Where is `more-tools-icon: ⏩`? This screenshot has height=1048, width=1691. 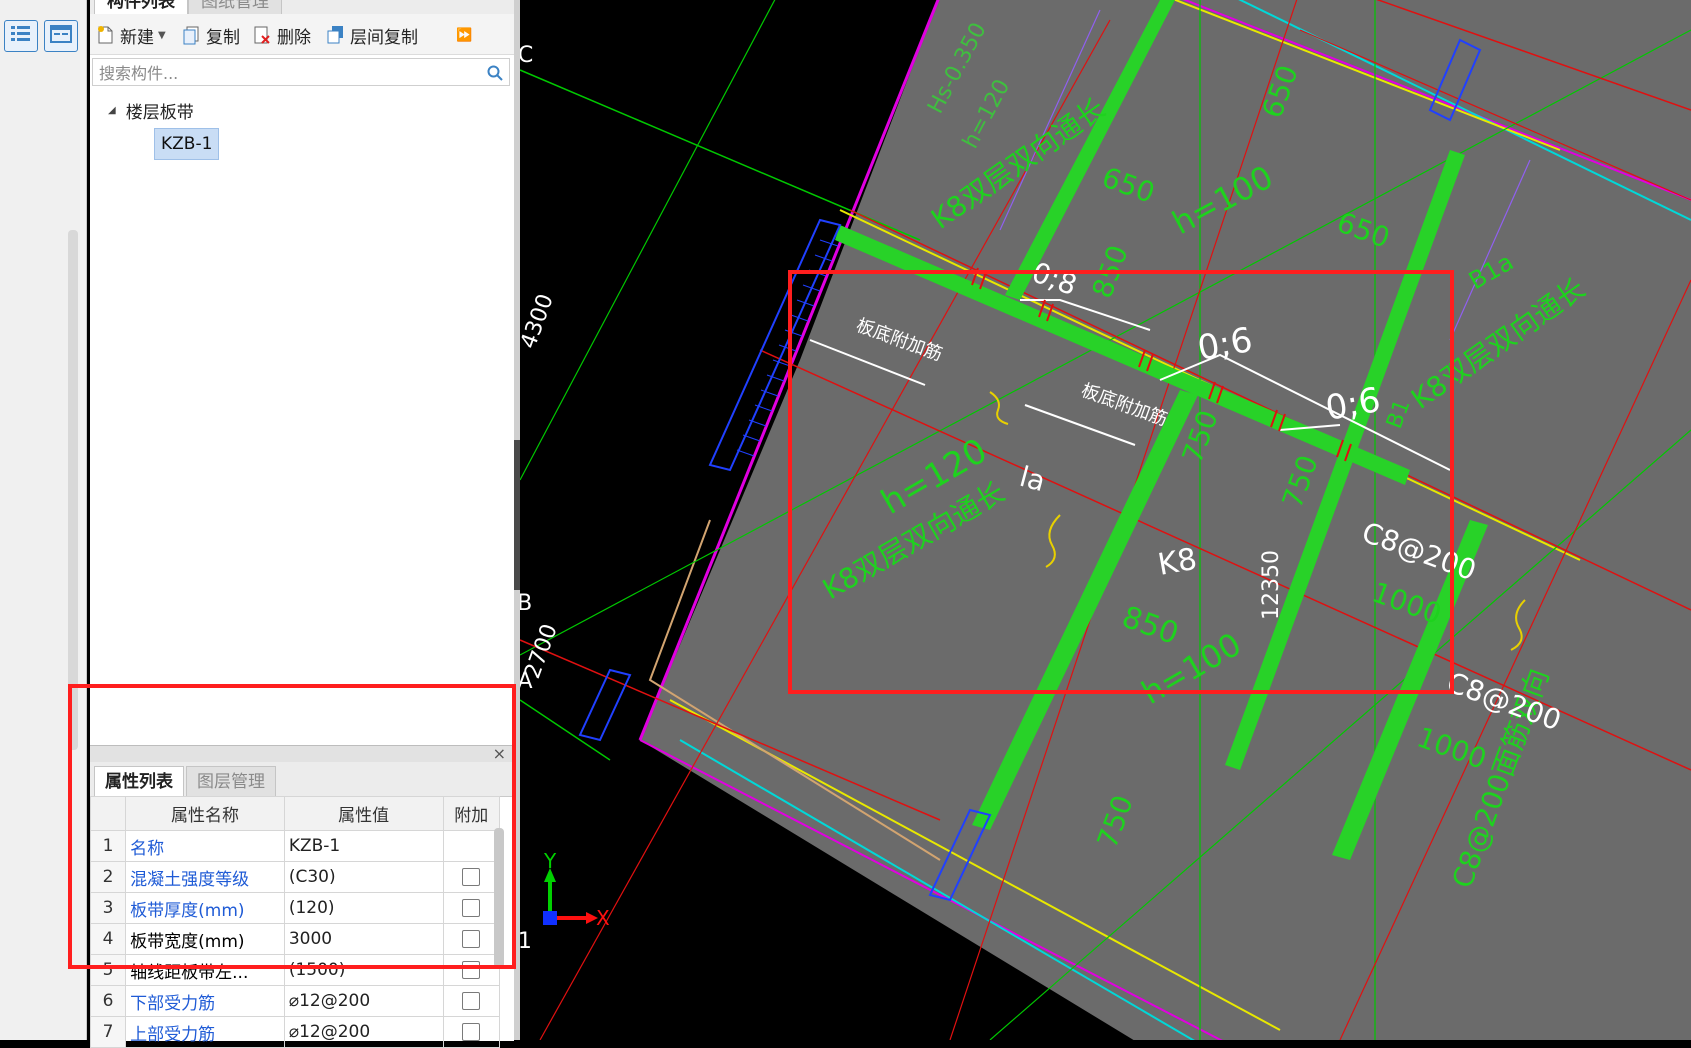
more-tools-icon: ⏩ is located at coordinates (464, 35).